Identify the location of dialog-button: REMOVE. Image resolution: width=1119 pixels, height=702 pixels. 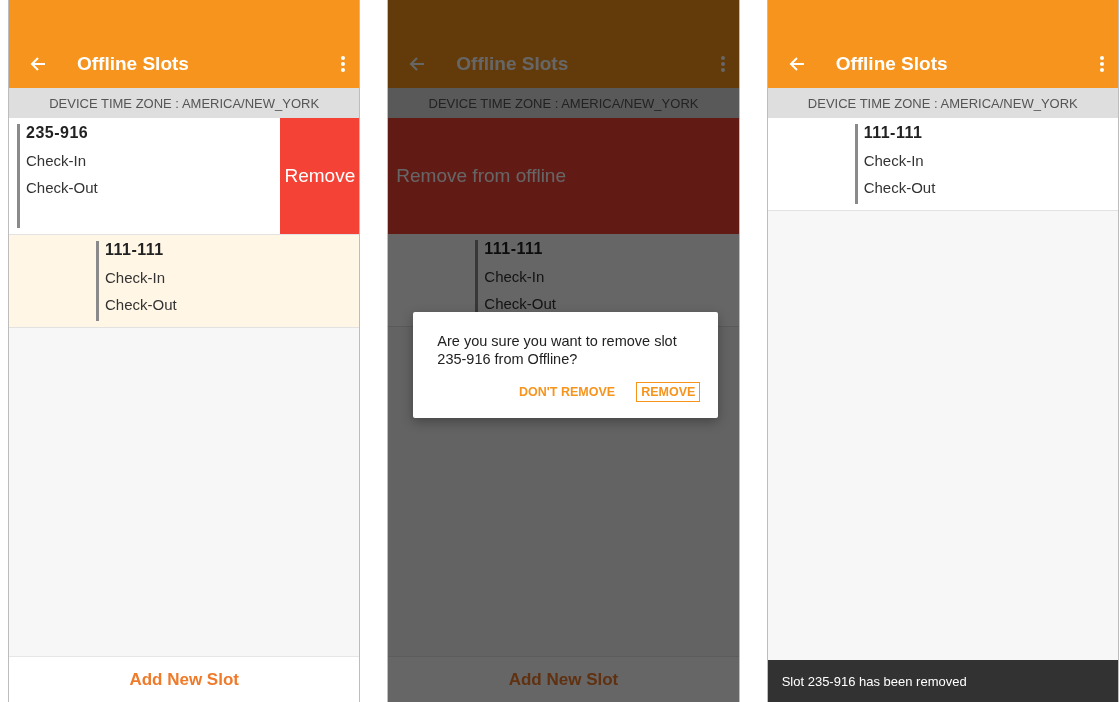
(668, 392).